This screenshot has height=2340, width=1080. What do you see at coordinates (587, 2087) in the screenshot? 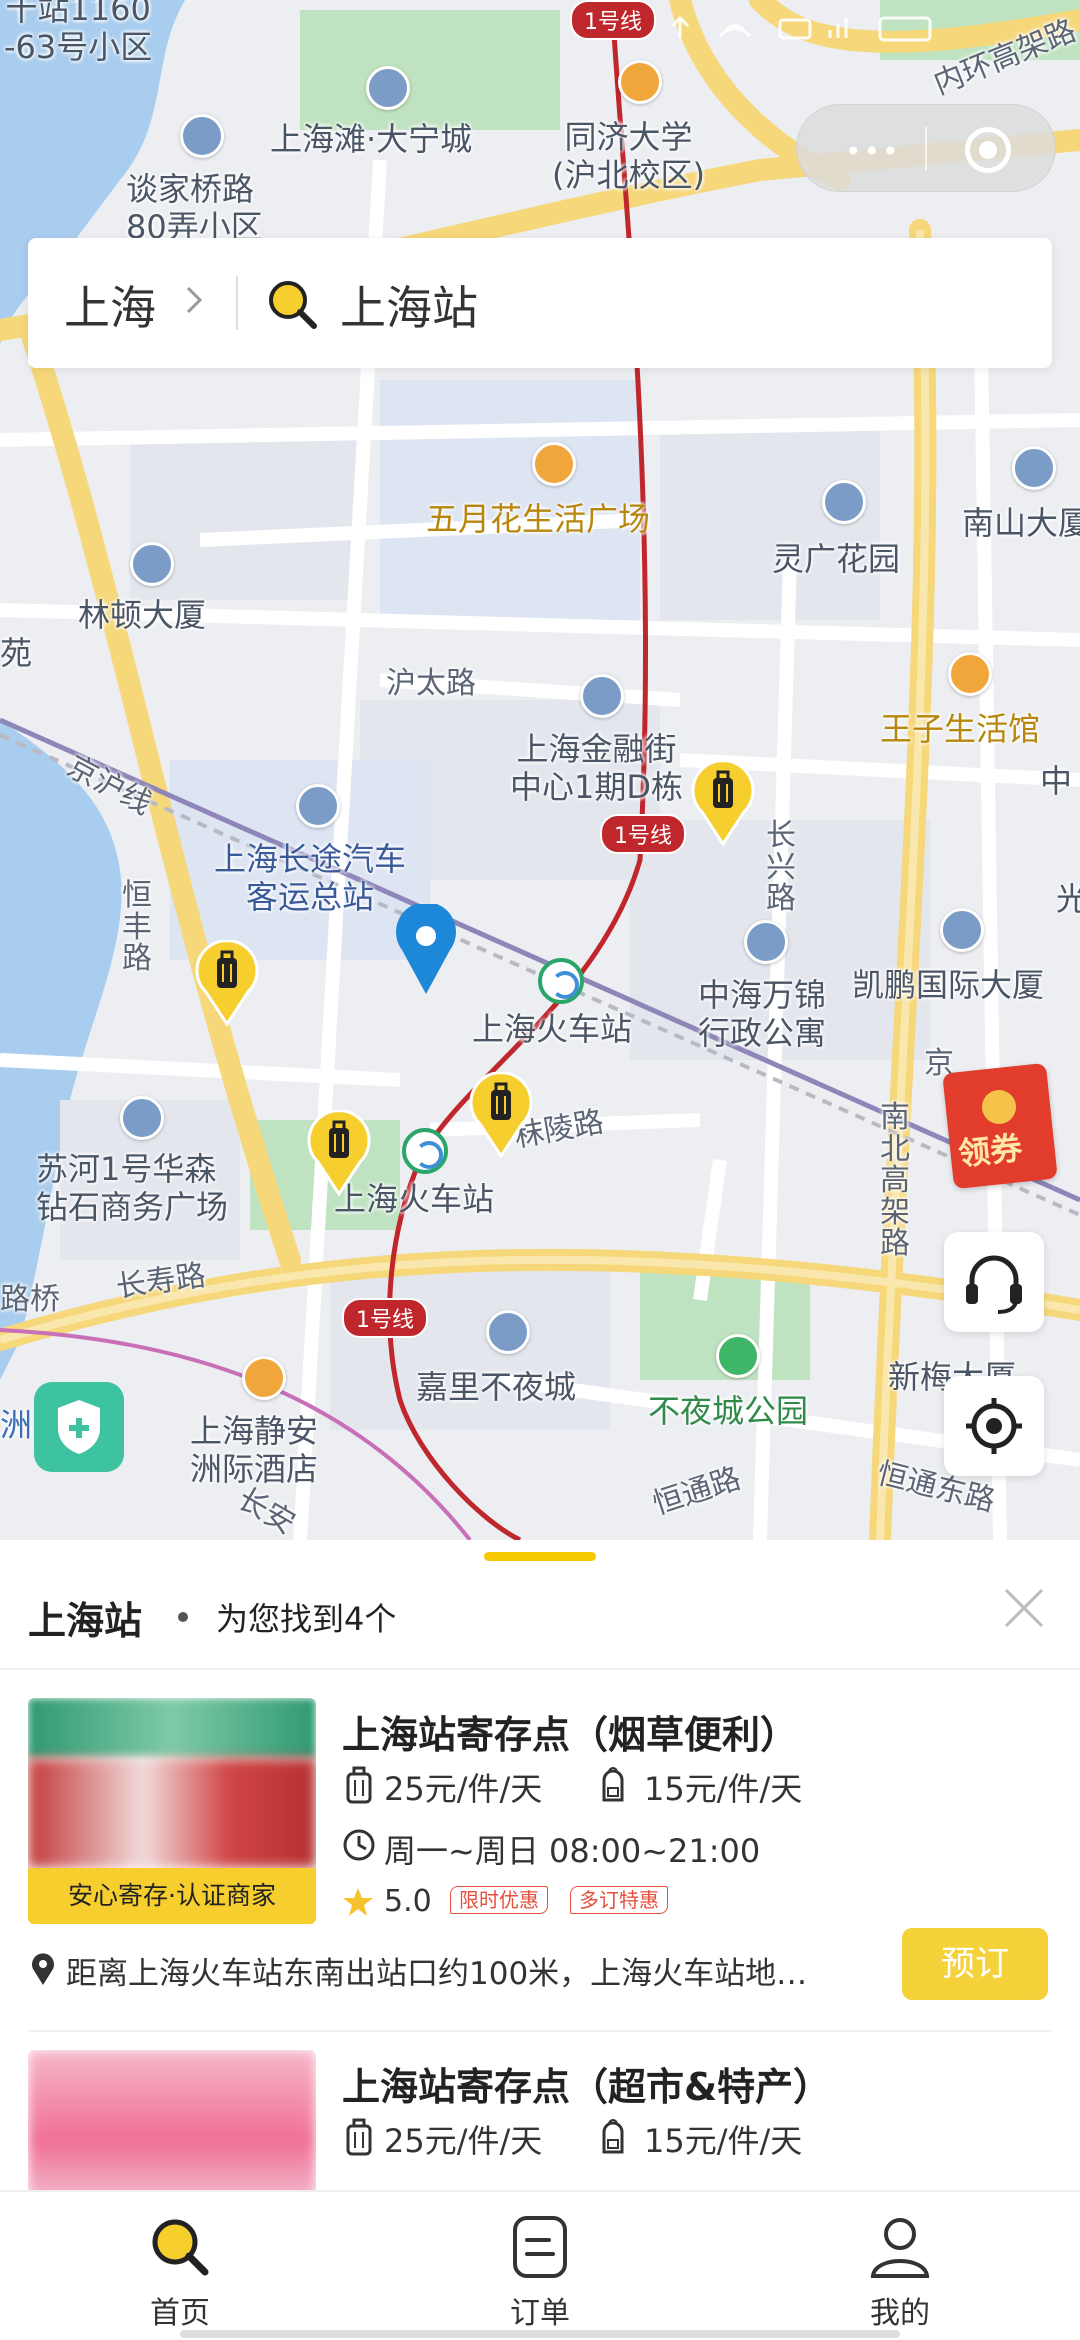
I see `store-name: 上海站寄存点（超市&特产）` at bounding box center [587, 2087].